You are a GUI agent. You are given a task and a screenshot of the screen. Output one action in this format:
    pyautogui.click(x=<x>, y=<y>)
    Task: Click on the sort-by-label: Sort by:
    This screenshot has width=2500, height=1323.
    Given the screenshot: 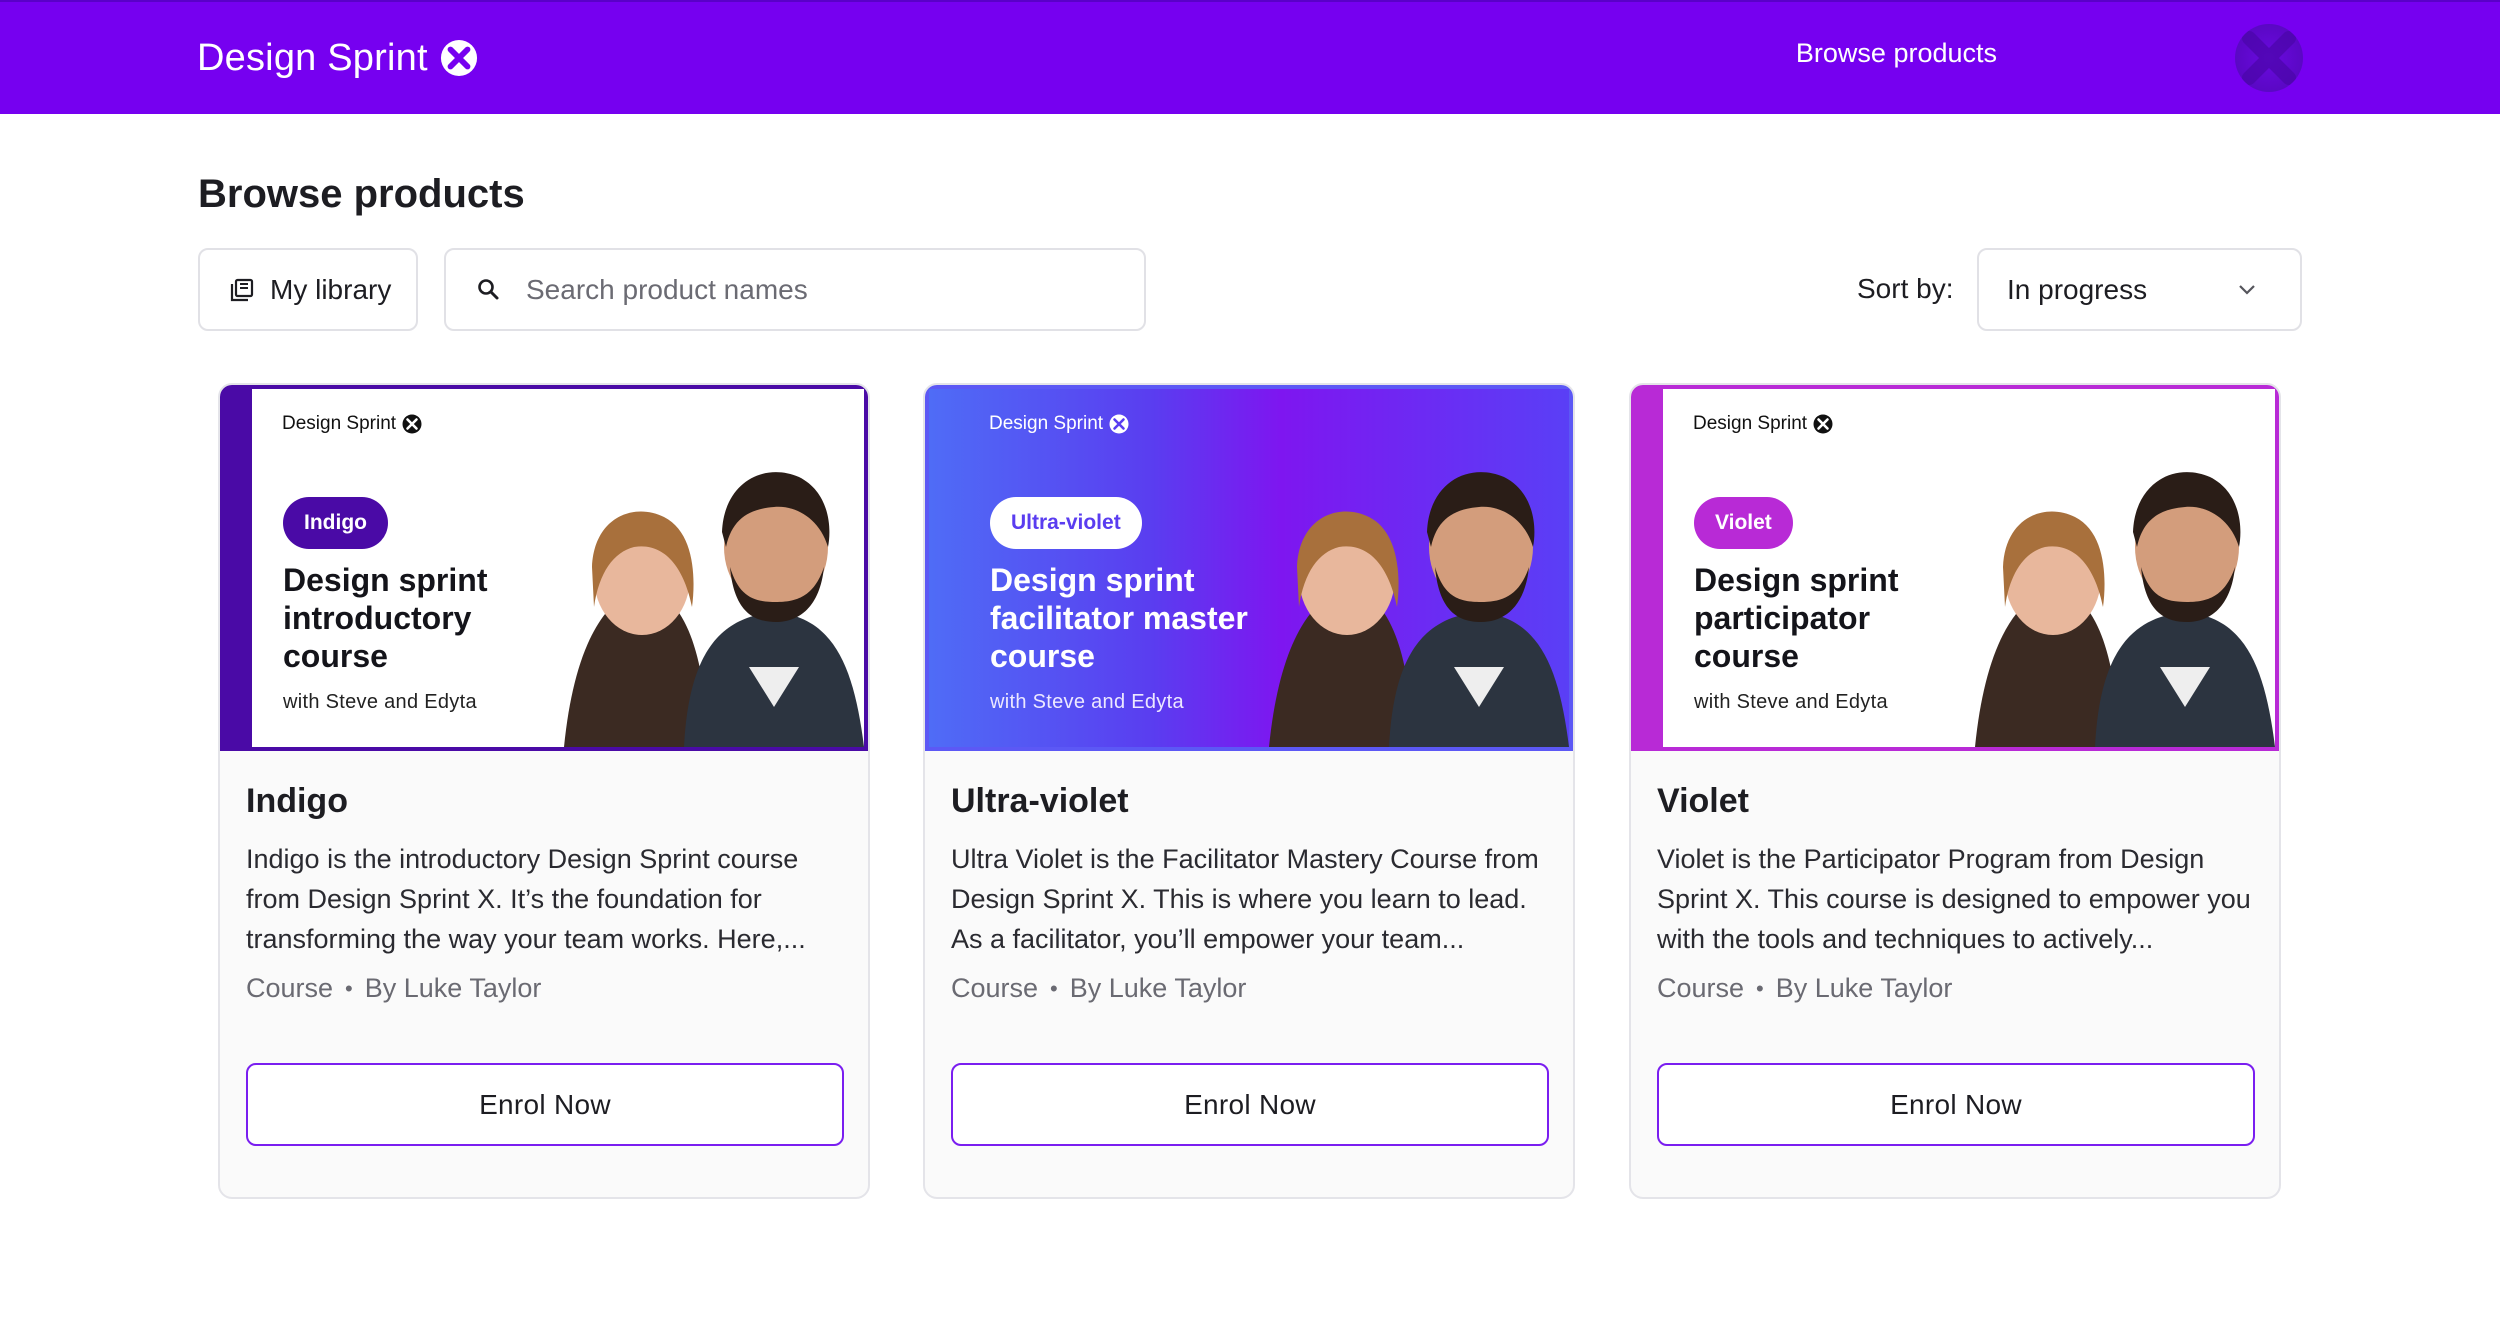 What is the action you would take?
    pyautogui.click(x=1905, y=288)
    